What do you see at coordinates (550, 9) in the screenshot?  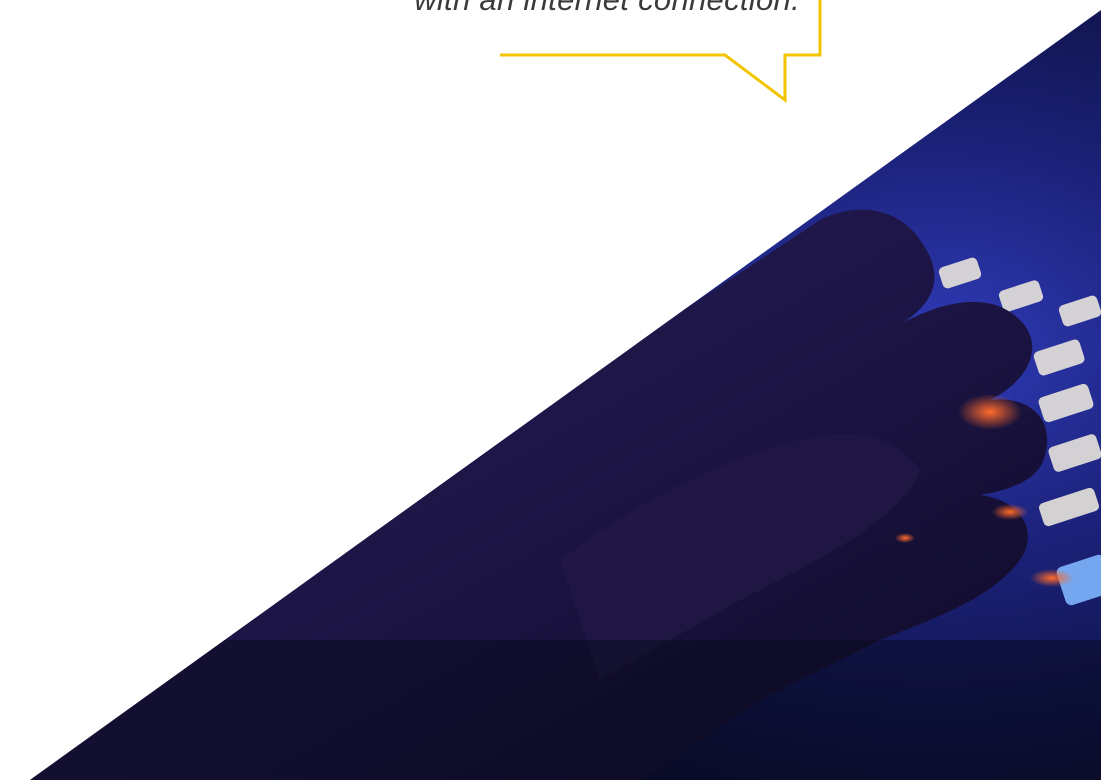 I see `callout-text: with an internet connection.` at bounding box center [550, 9].